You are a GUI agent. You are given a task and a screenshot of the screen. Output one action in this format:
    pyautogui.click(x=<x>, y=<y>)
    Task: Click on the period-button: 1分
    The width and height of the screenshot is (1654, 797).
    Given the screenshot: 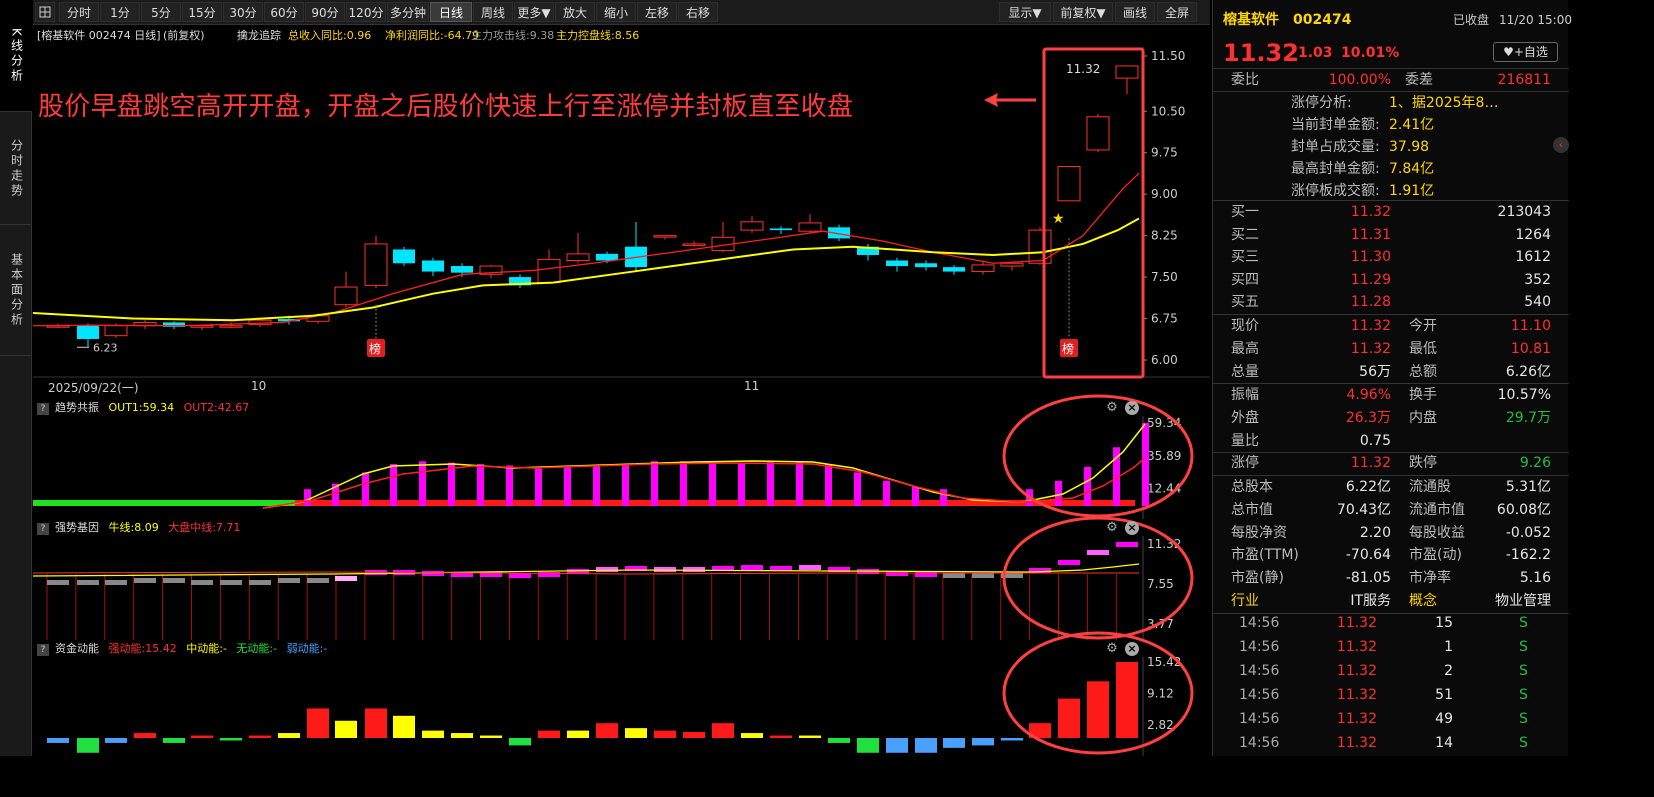 What is the action you would take?
    pyautogui.click(x=120, y=12)
    